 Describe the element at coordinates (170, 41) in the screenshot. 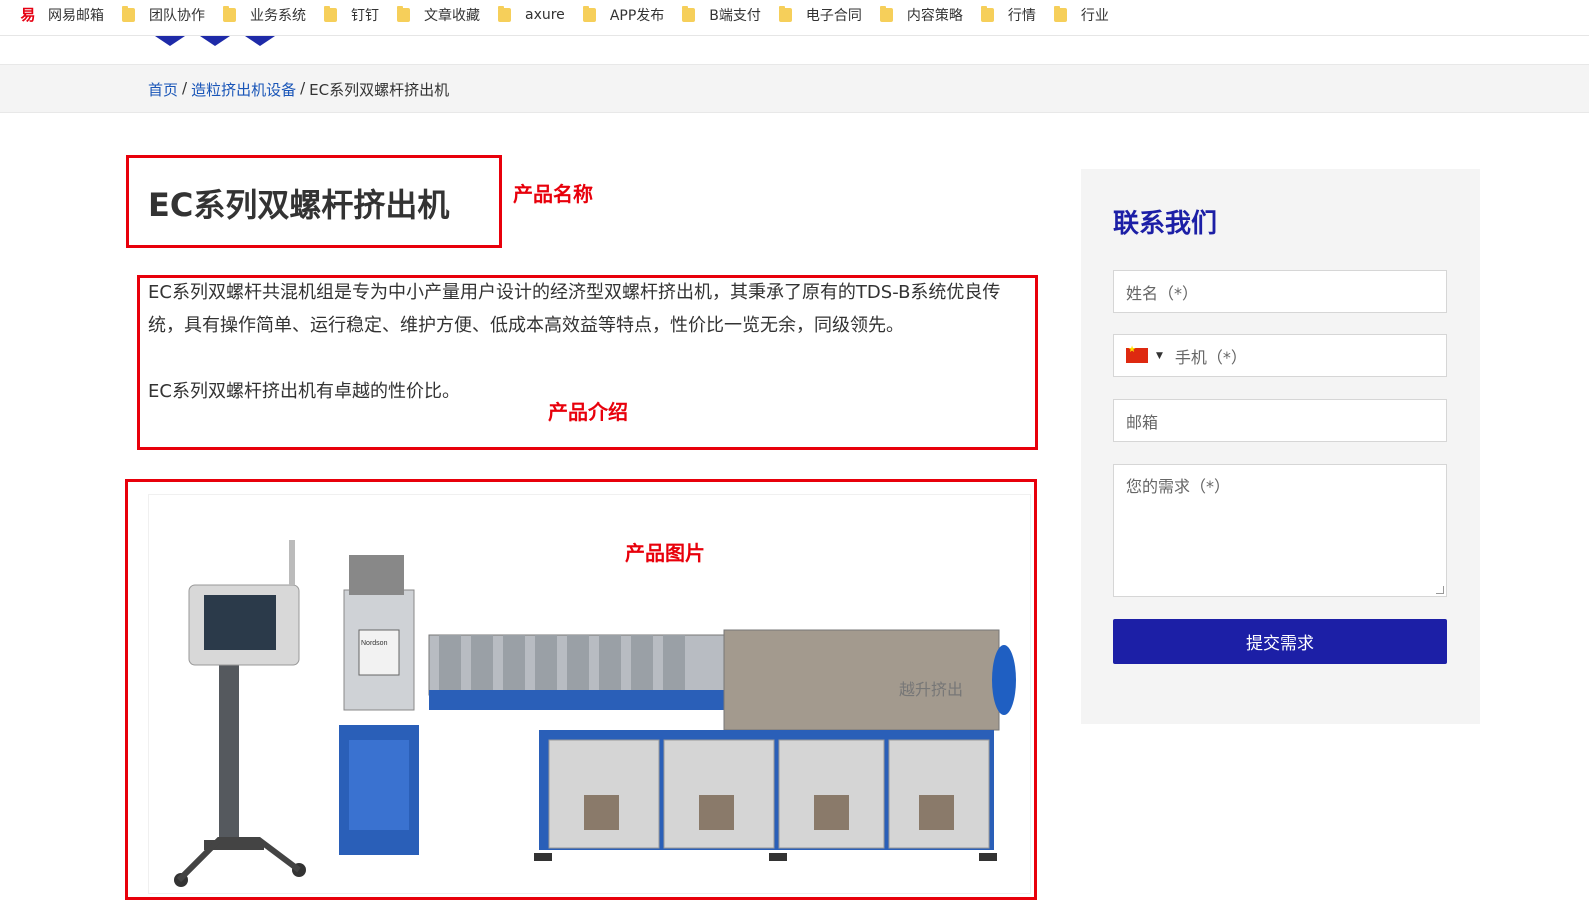

I see `site-logo` at that location.